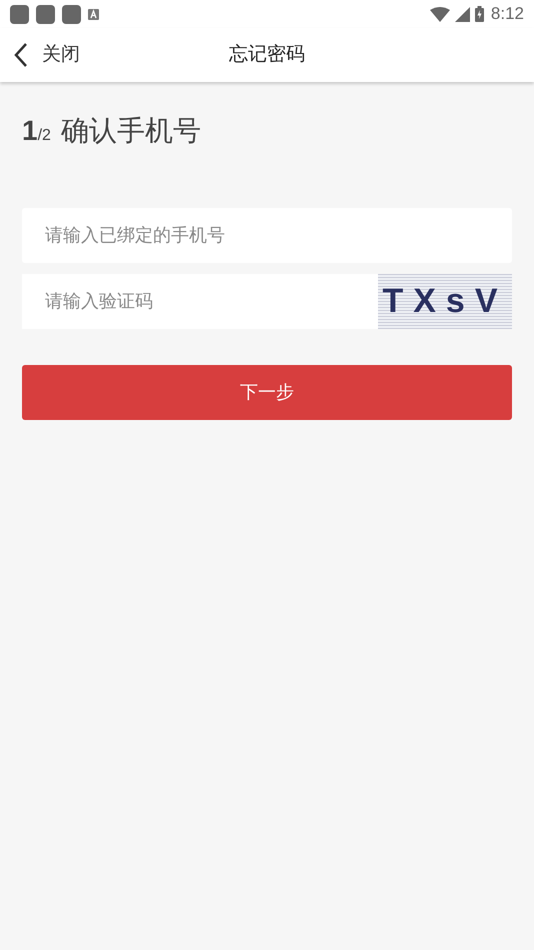  I want to click on status-time: 8:12, so click(507, 14).